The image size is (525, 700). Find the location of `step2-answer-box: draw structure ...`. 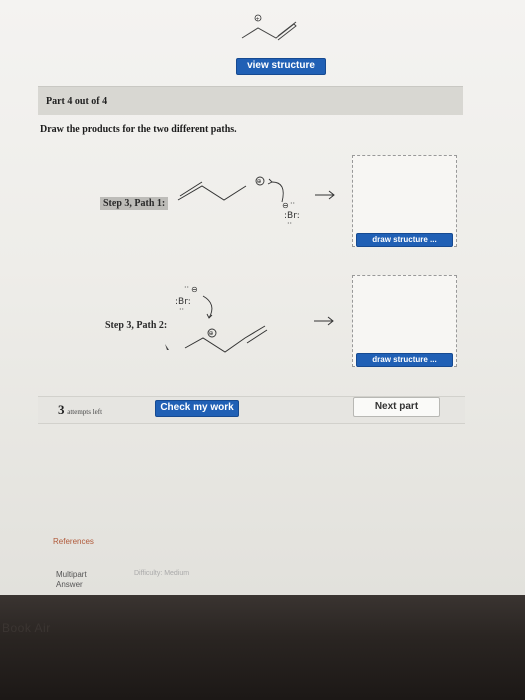

step2-answer-box: draw structure ... is located at coordinates (404, 321).